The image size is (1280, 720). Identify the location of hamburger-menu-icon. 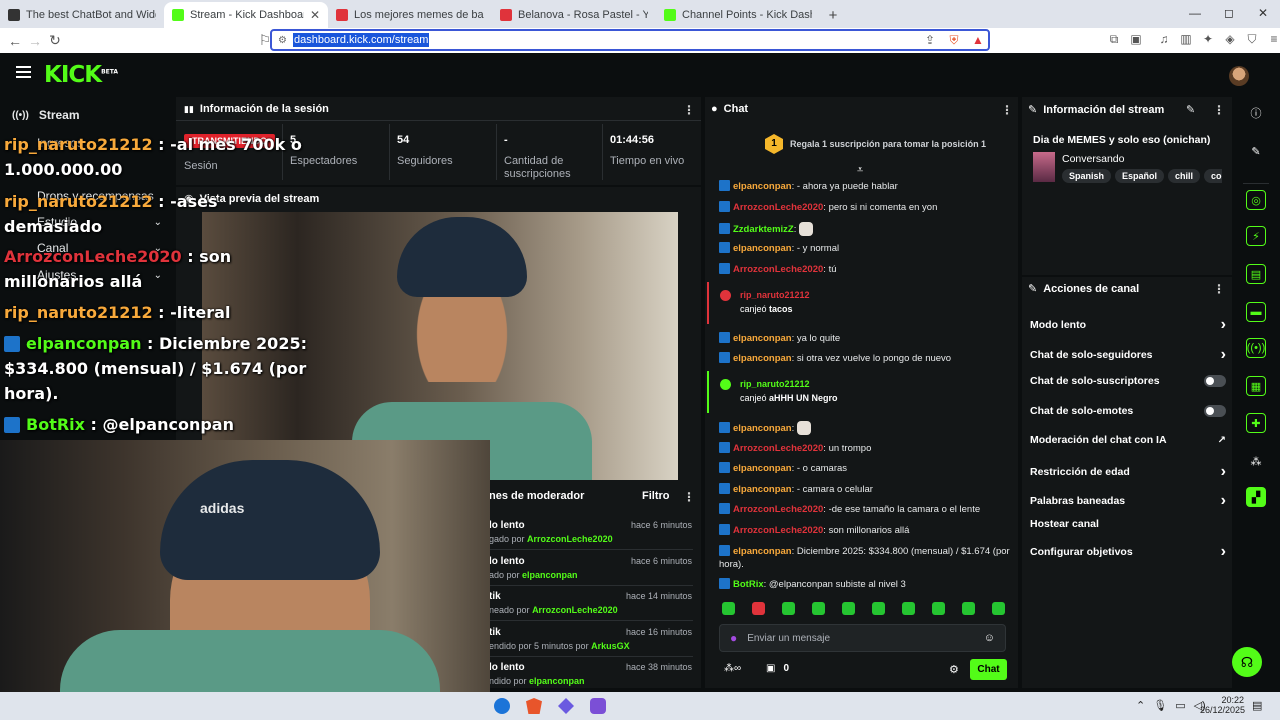
(23, 72).